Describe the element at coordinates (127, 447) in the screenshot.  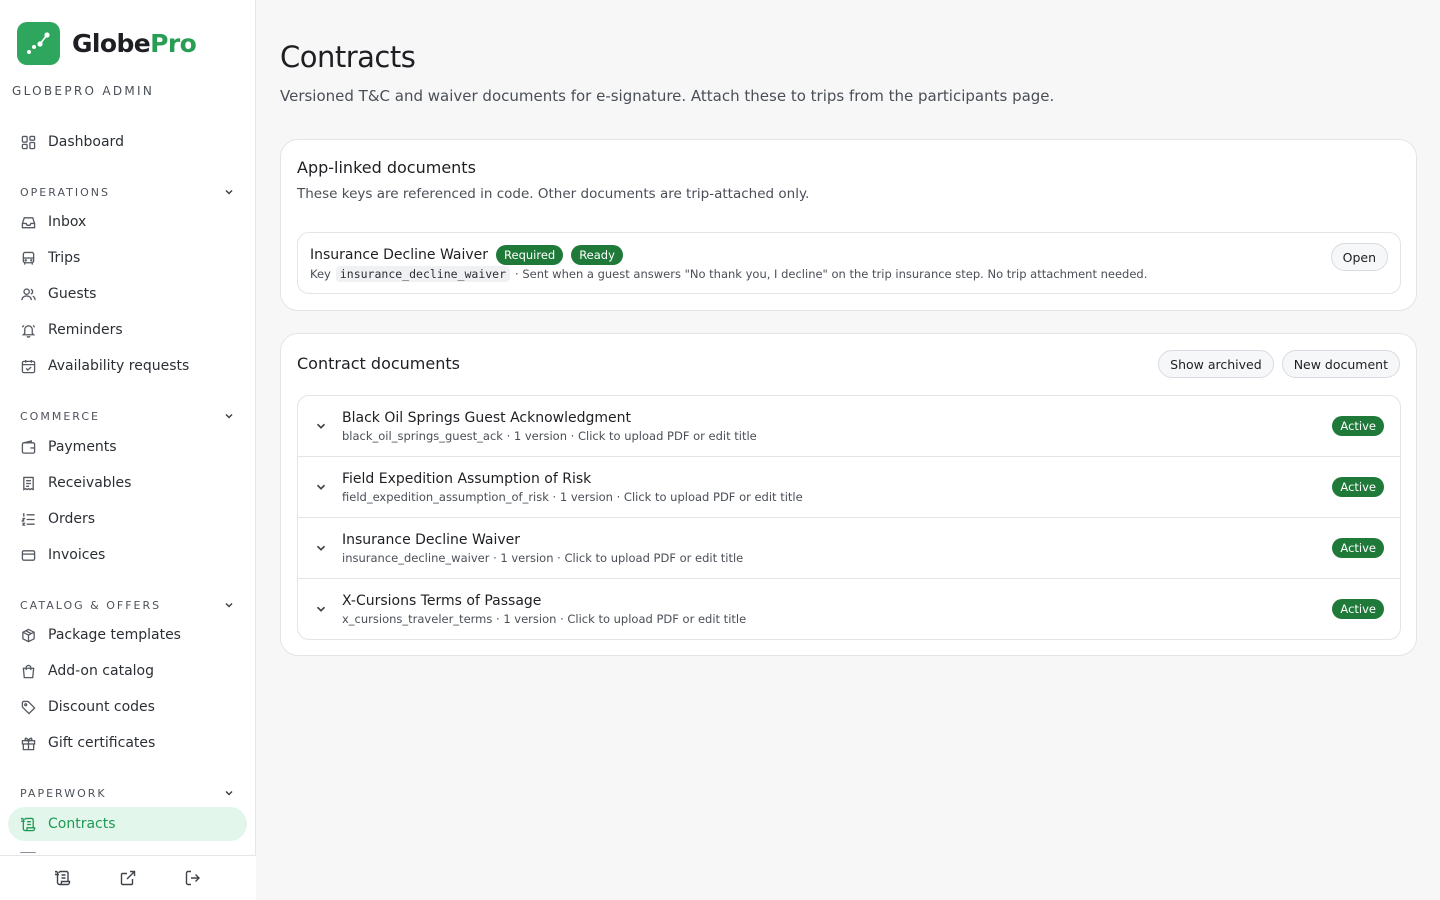
I see `sidebar-item-payments: Payments` at that location.